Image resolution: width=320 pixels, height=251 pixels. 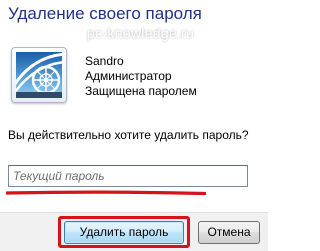 What do you see at coordinates (128, 176) in the screenshot?
I see `current-password-input` at bounding box center [128, 176].